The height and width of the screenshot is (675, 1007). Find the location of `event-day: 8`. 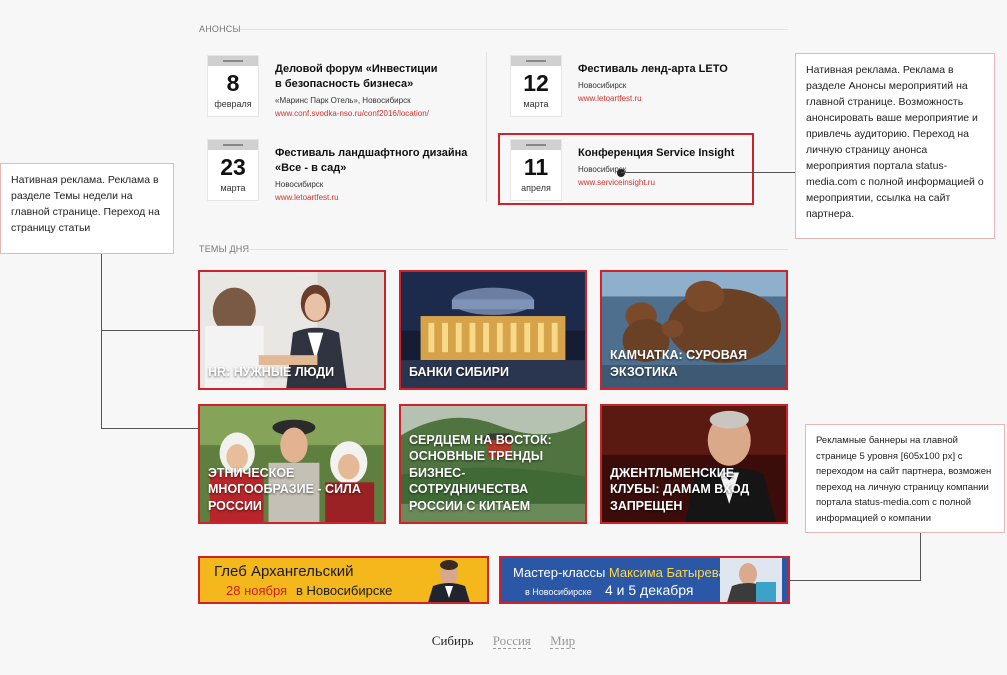

event-day: 8 is located at coordinates (233, 83).